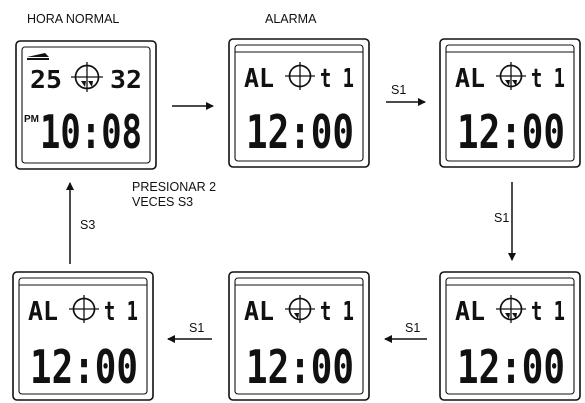  Describe the element at coordinates (91, 132) in the screenshot. I see `normal-time: 10:08` at that location.